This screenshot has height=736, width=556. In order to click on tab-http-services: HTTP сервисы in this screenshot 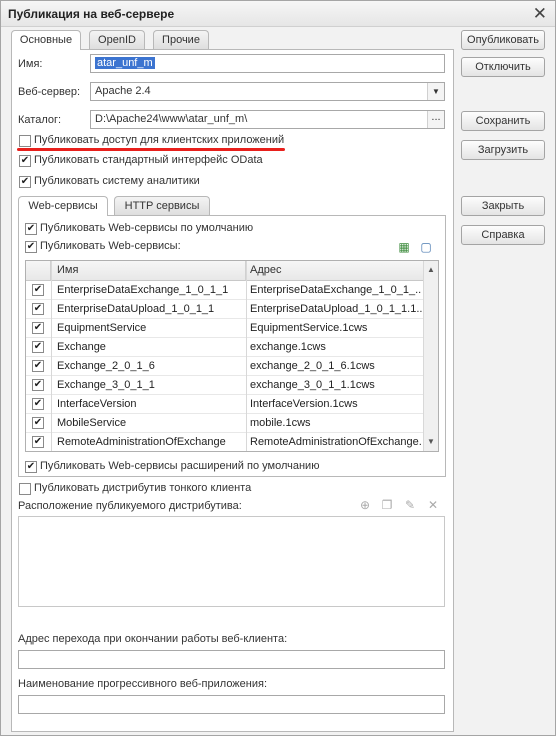, I will do `click(162, 205)`.